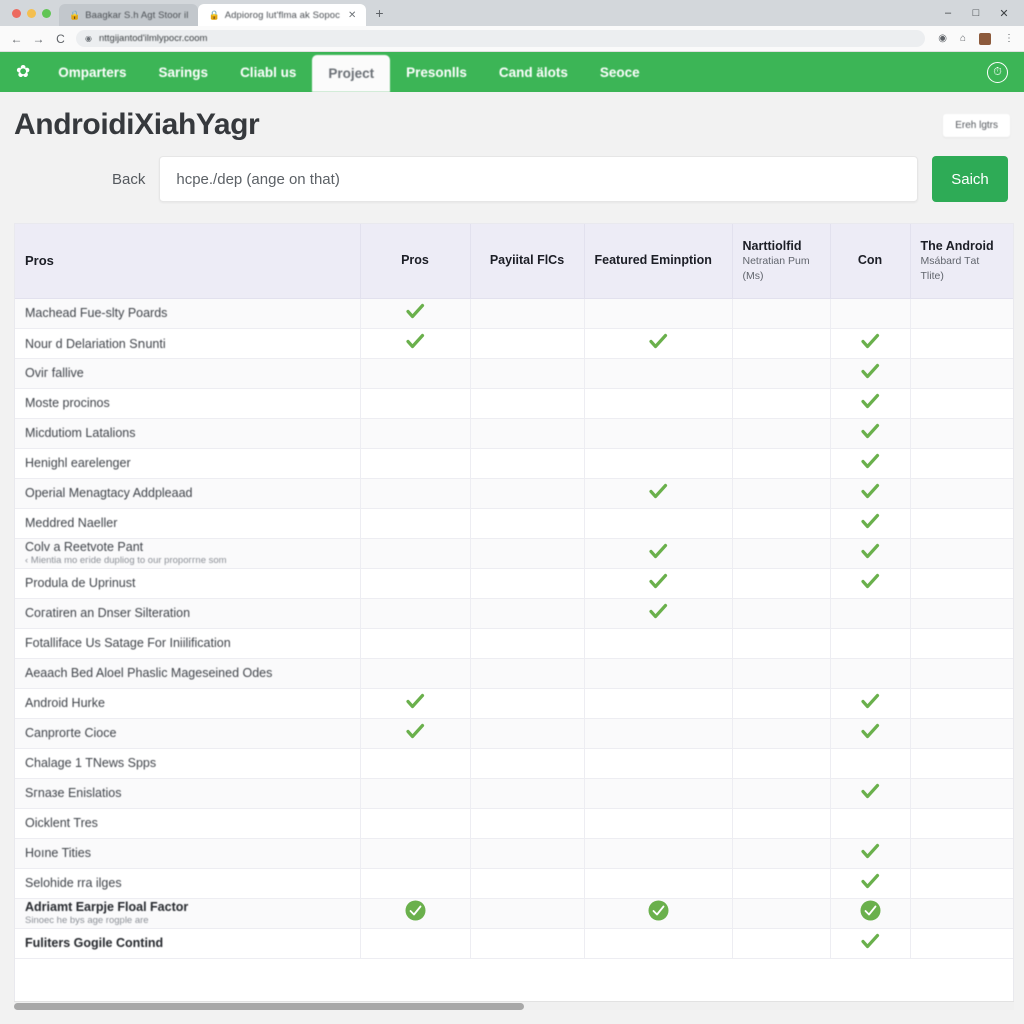 This screenshot has height=1024, width=1024. I want to click on address-bar-input: ◉ nttgijantod'ilmlypocr.coom, so click(501, 38).